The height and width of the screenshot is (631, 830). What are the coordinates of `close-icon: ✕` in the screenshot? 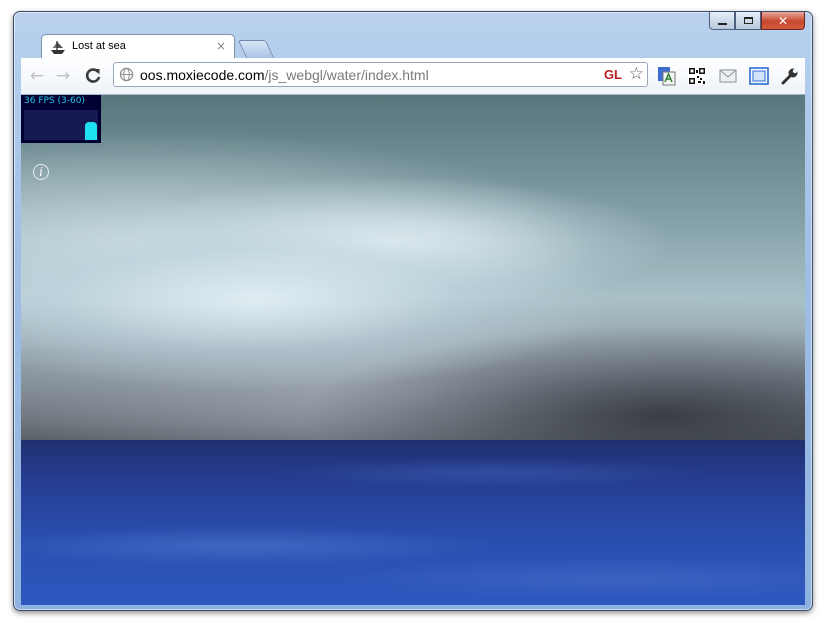 It's located at (783, 20).